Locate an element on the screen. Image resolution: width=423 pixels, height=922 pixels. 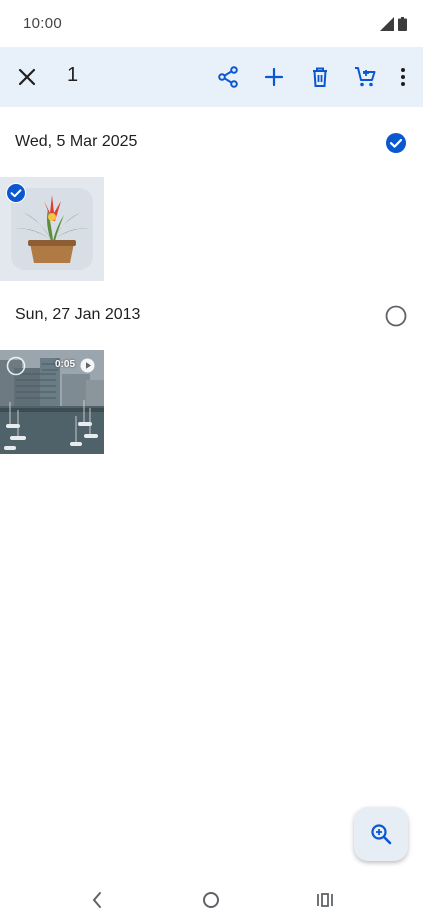
share-icon is located at coordinates (228, 77).